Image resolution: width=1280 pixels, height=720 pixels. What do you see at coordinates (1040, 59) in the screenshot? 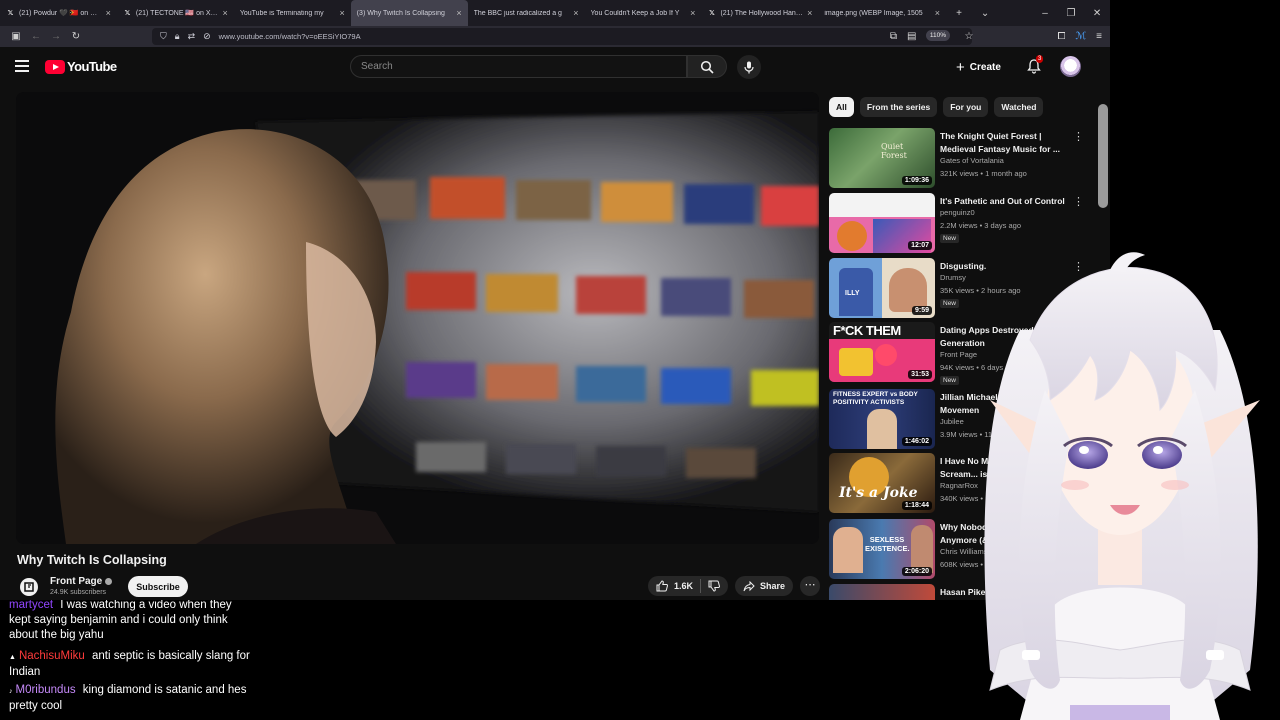
I see `notification-badge: 3` at bounding box center [1040, 59].